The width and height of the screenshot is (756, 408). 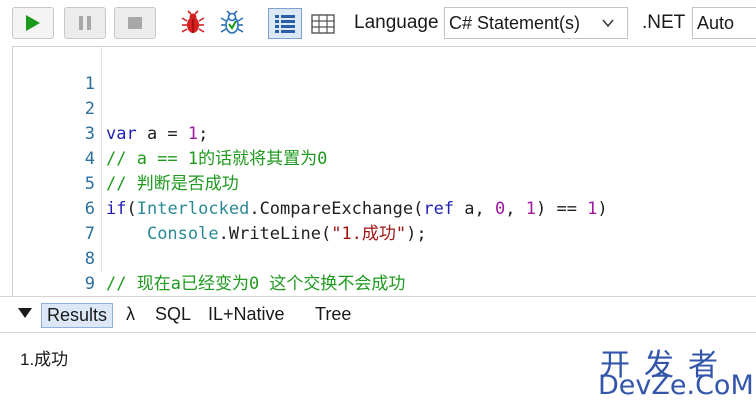 I want to click on grid-layout-button, so click(x=323, y=23).